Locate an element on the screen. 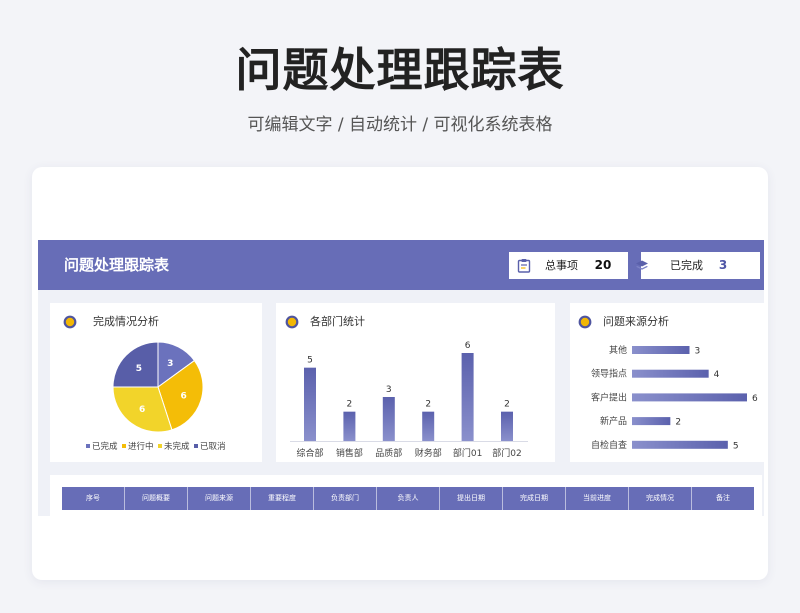 This screenshot has height=613, width=800. panel-header: 问题来源分析 is located at coordinates (623, 321).